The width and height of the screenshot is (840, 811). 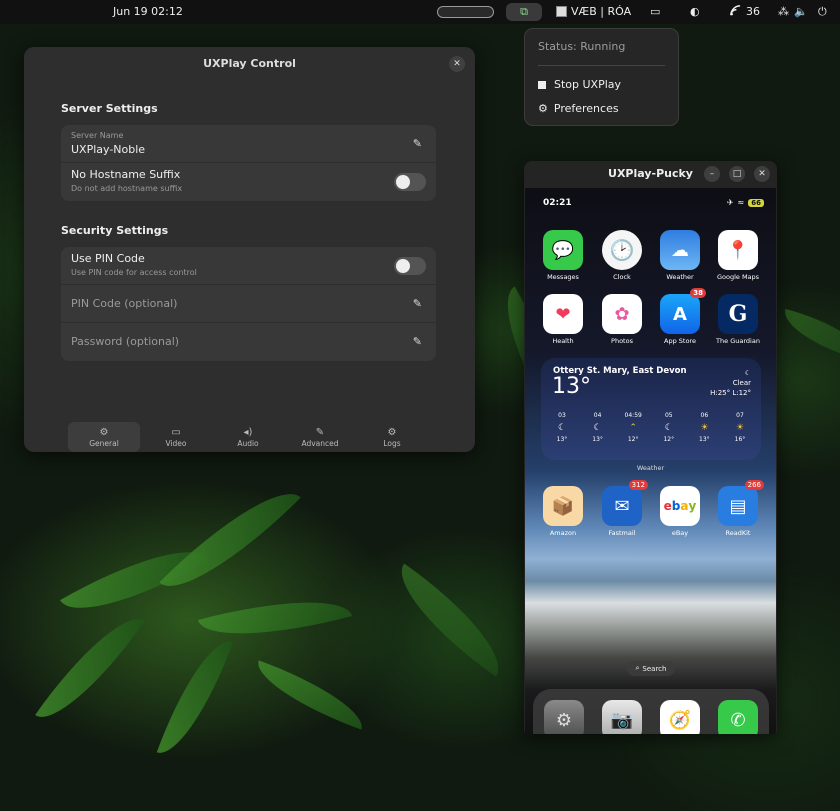 I want to click on hour-item: 05 ☾ 12°, so click(x=669, y=428).